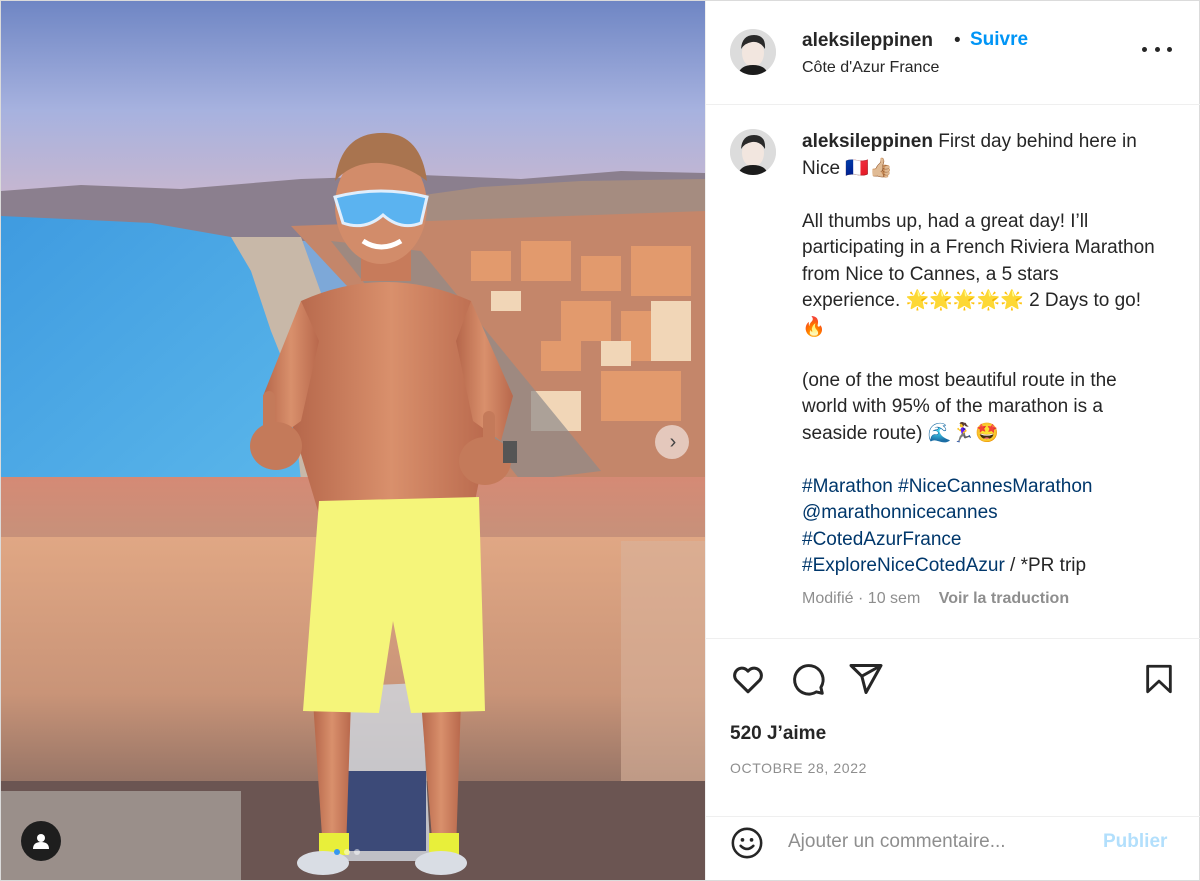 This screenshot has width=1200, height=881. Describe the element at coordinates (1157, 49) in the screenshot. I see `more-options-icon` at that location.